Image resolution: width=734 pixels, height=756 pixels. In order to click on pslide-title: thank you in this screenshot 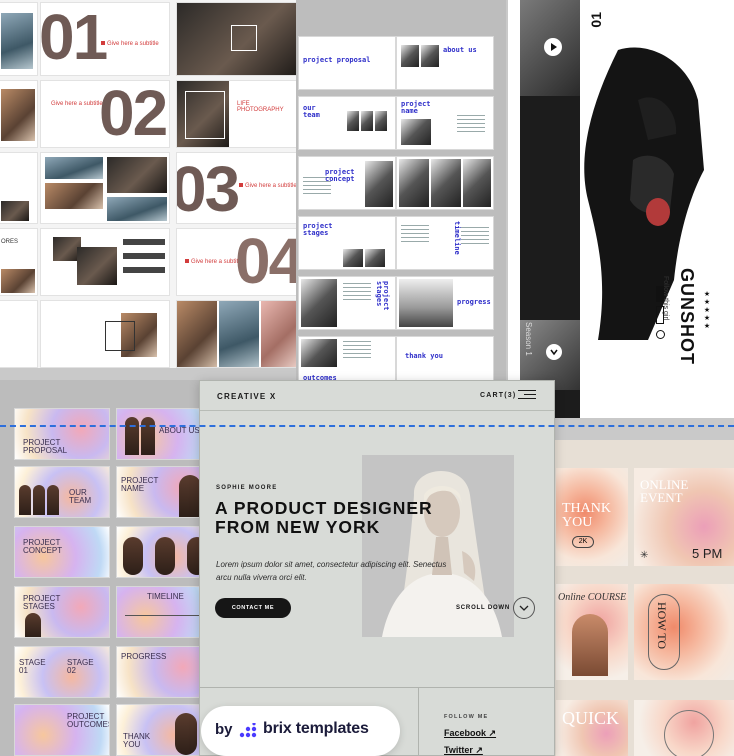, I will do `click(424, 356)`.